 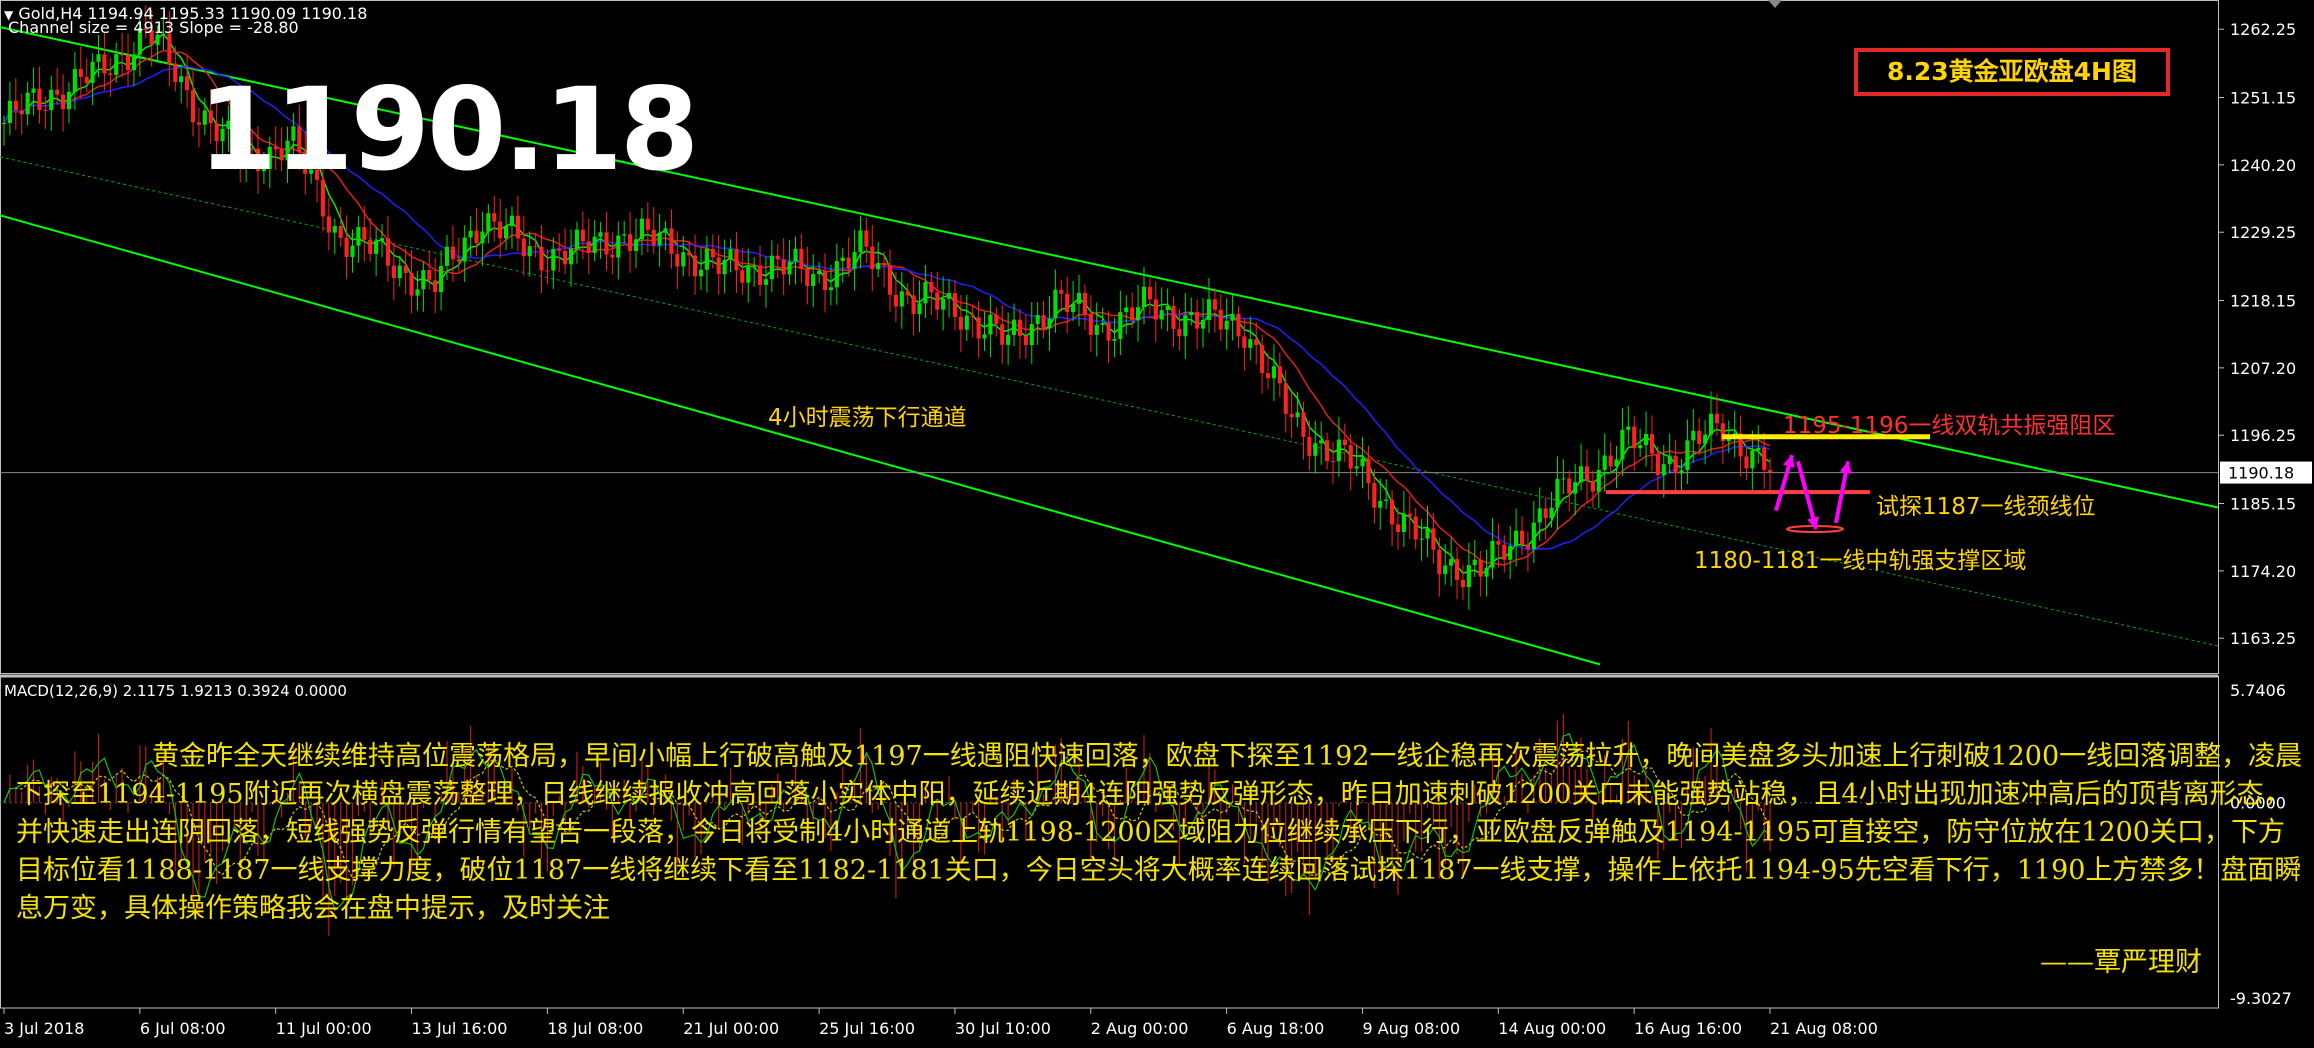 What do you see at coordinates (1552, 1028) in the screenshot?
I see `x-tick-label: 14 Aug 00:00` at bounding box center [1552, 1028].